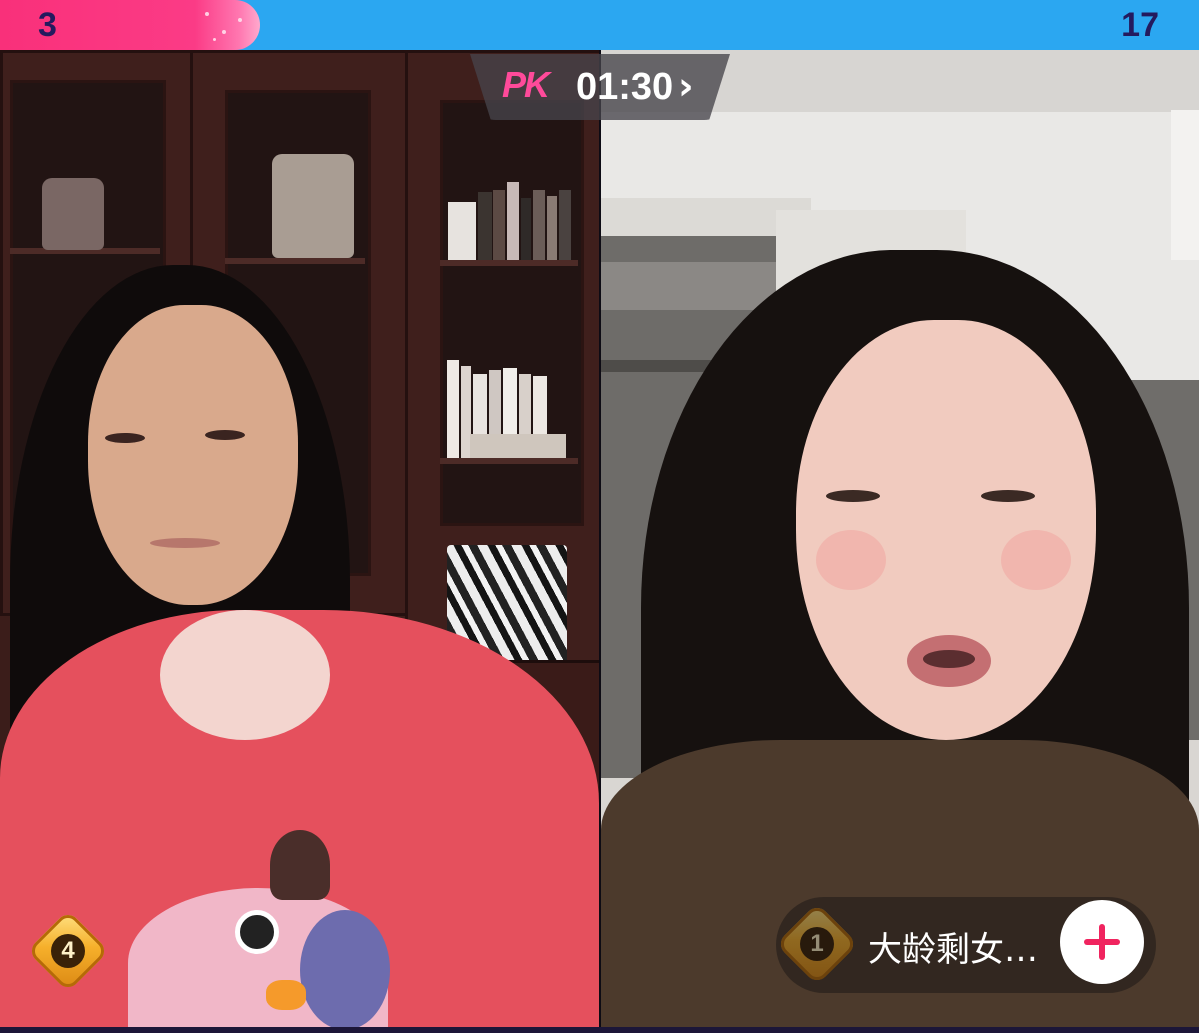  I want to click on chevron-right-icon: ›, so click(686, 86).